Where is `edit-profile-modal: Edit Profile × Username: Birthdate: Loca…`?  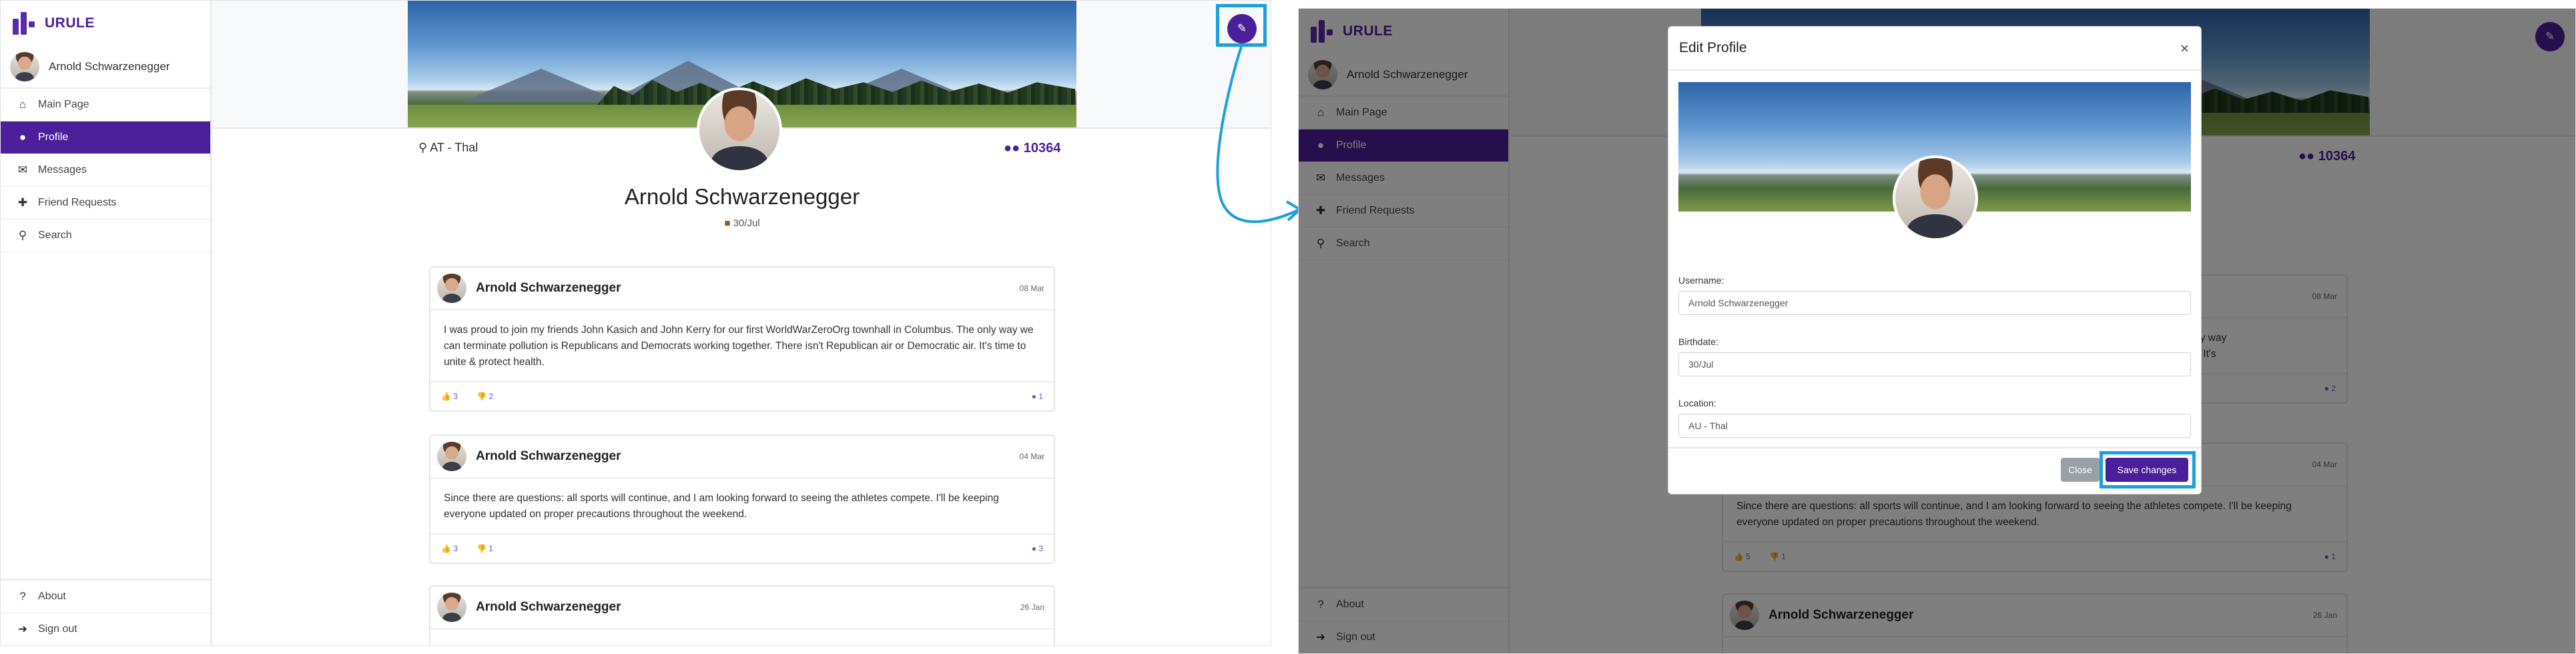 edit-profile-modal: Edit Profile × Username: Birthdate: Loca… is located at coordinates (1935, 260).